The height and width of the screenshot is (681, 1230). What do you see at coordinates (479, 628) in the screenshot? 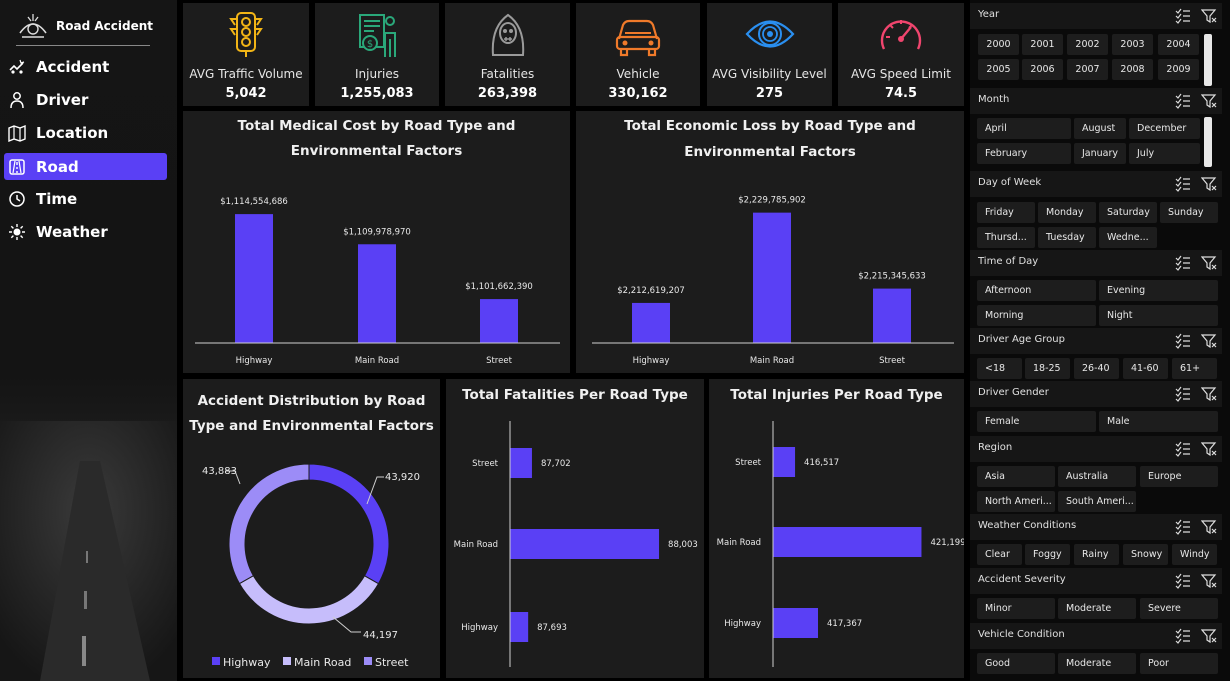
I see `category-label: Highway` at bounding box center [479, 628].